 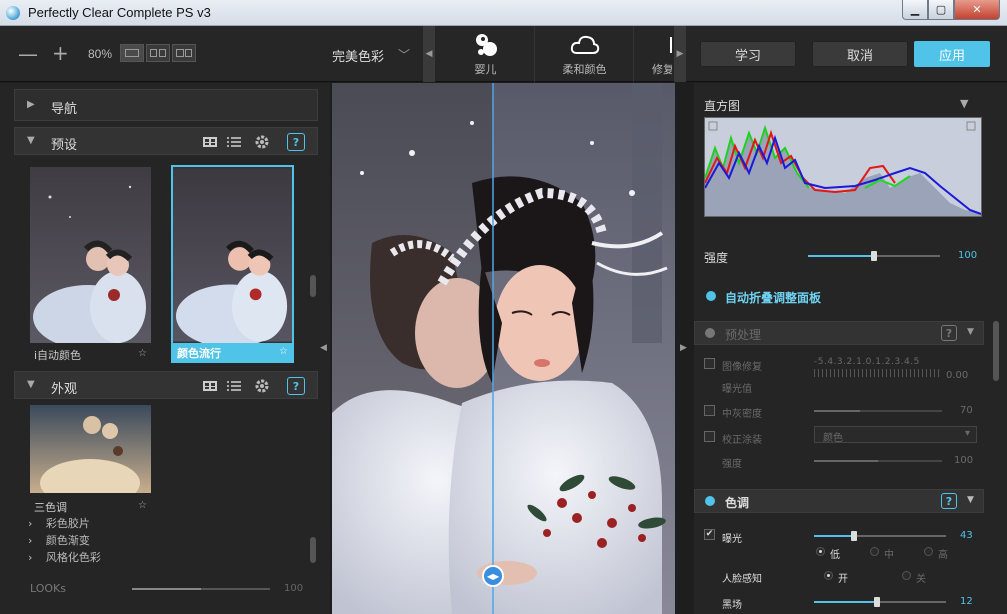 What do you see at coordinates (952, 54) in the screenshot?
I see `apply-button: 应用` at bounding box center [952, 54].